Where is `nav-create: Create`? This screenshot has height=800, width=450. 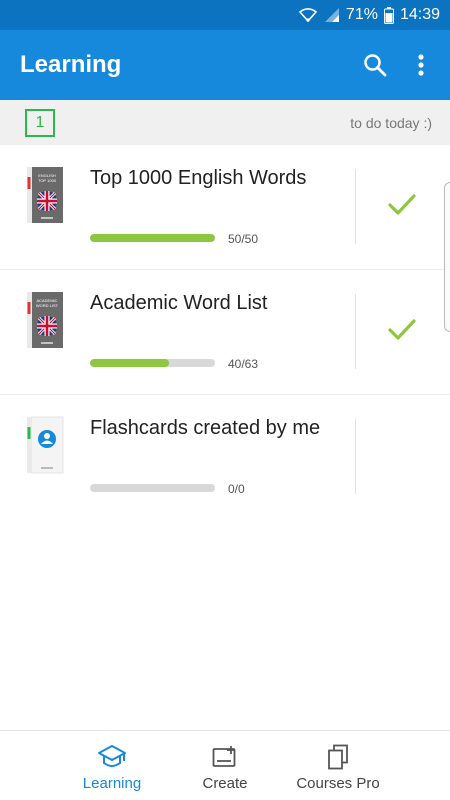 nav-create: Create is located at coordinates (225, 765).